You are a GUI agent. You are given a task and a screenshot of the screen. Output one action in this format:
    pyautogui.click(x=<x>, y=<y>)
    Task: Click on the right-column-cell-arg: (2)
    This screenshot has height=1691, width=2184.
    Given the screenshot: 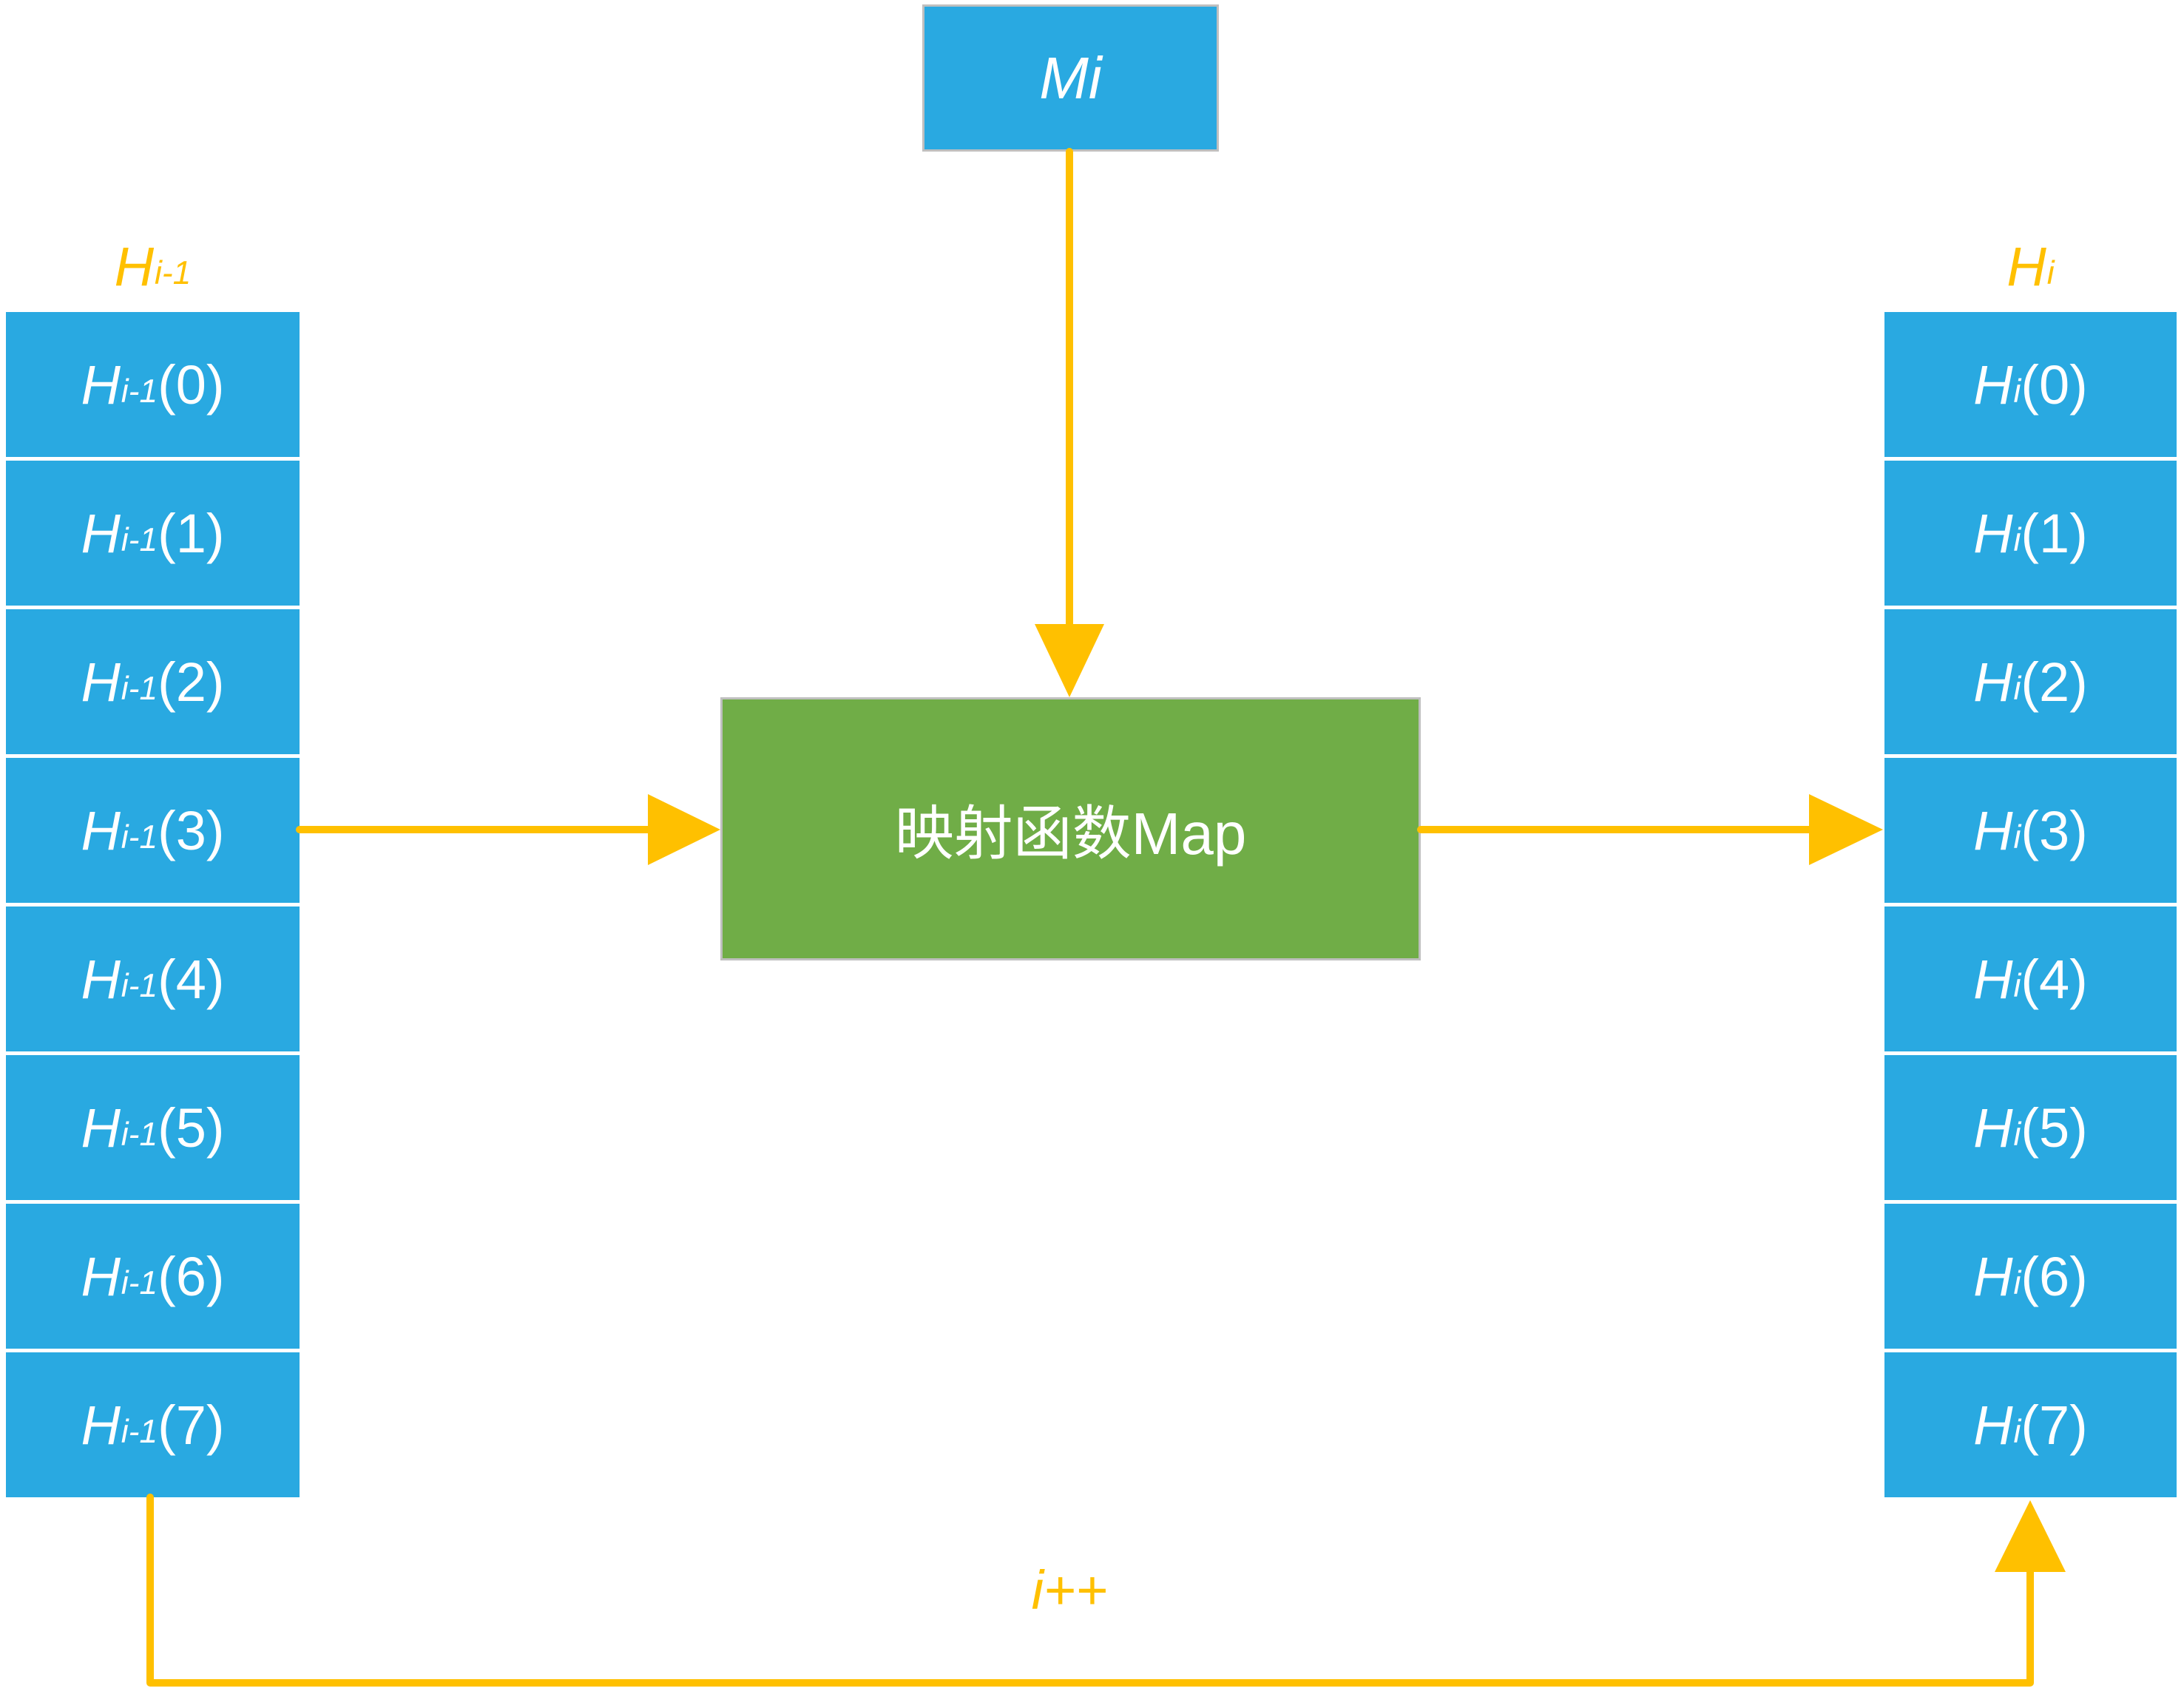 What is the action you would take?
    pyautogui.click(x=2054, y=682)
    